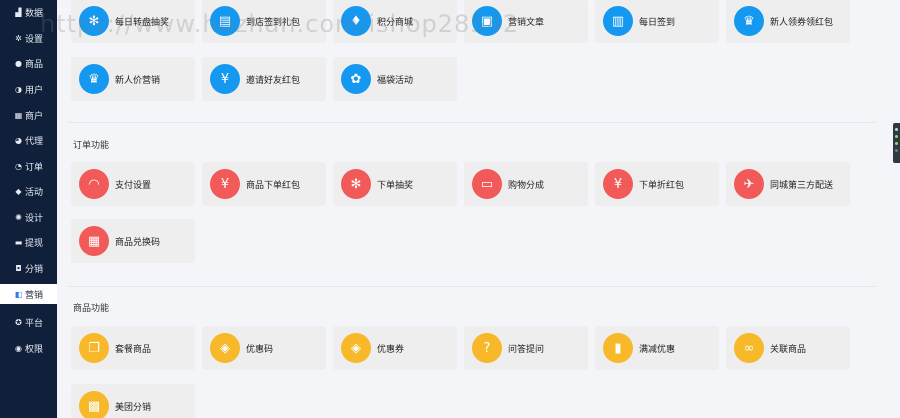  I want to click on palette-icon: ✺, so click(18, 217).